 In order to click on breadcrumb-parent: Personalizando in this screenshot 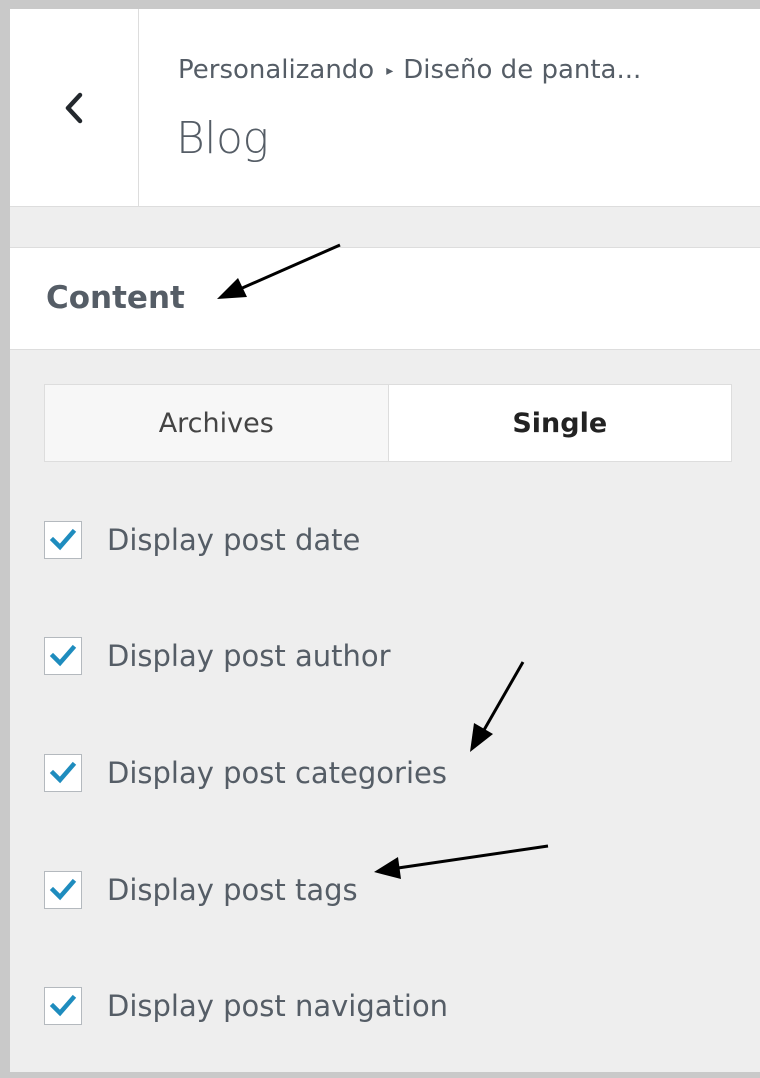, I will do `click(276, 70)`.